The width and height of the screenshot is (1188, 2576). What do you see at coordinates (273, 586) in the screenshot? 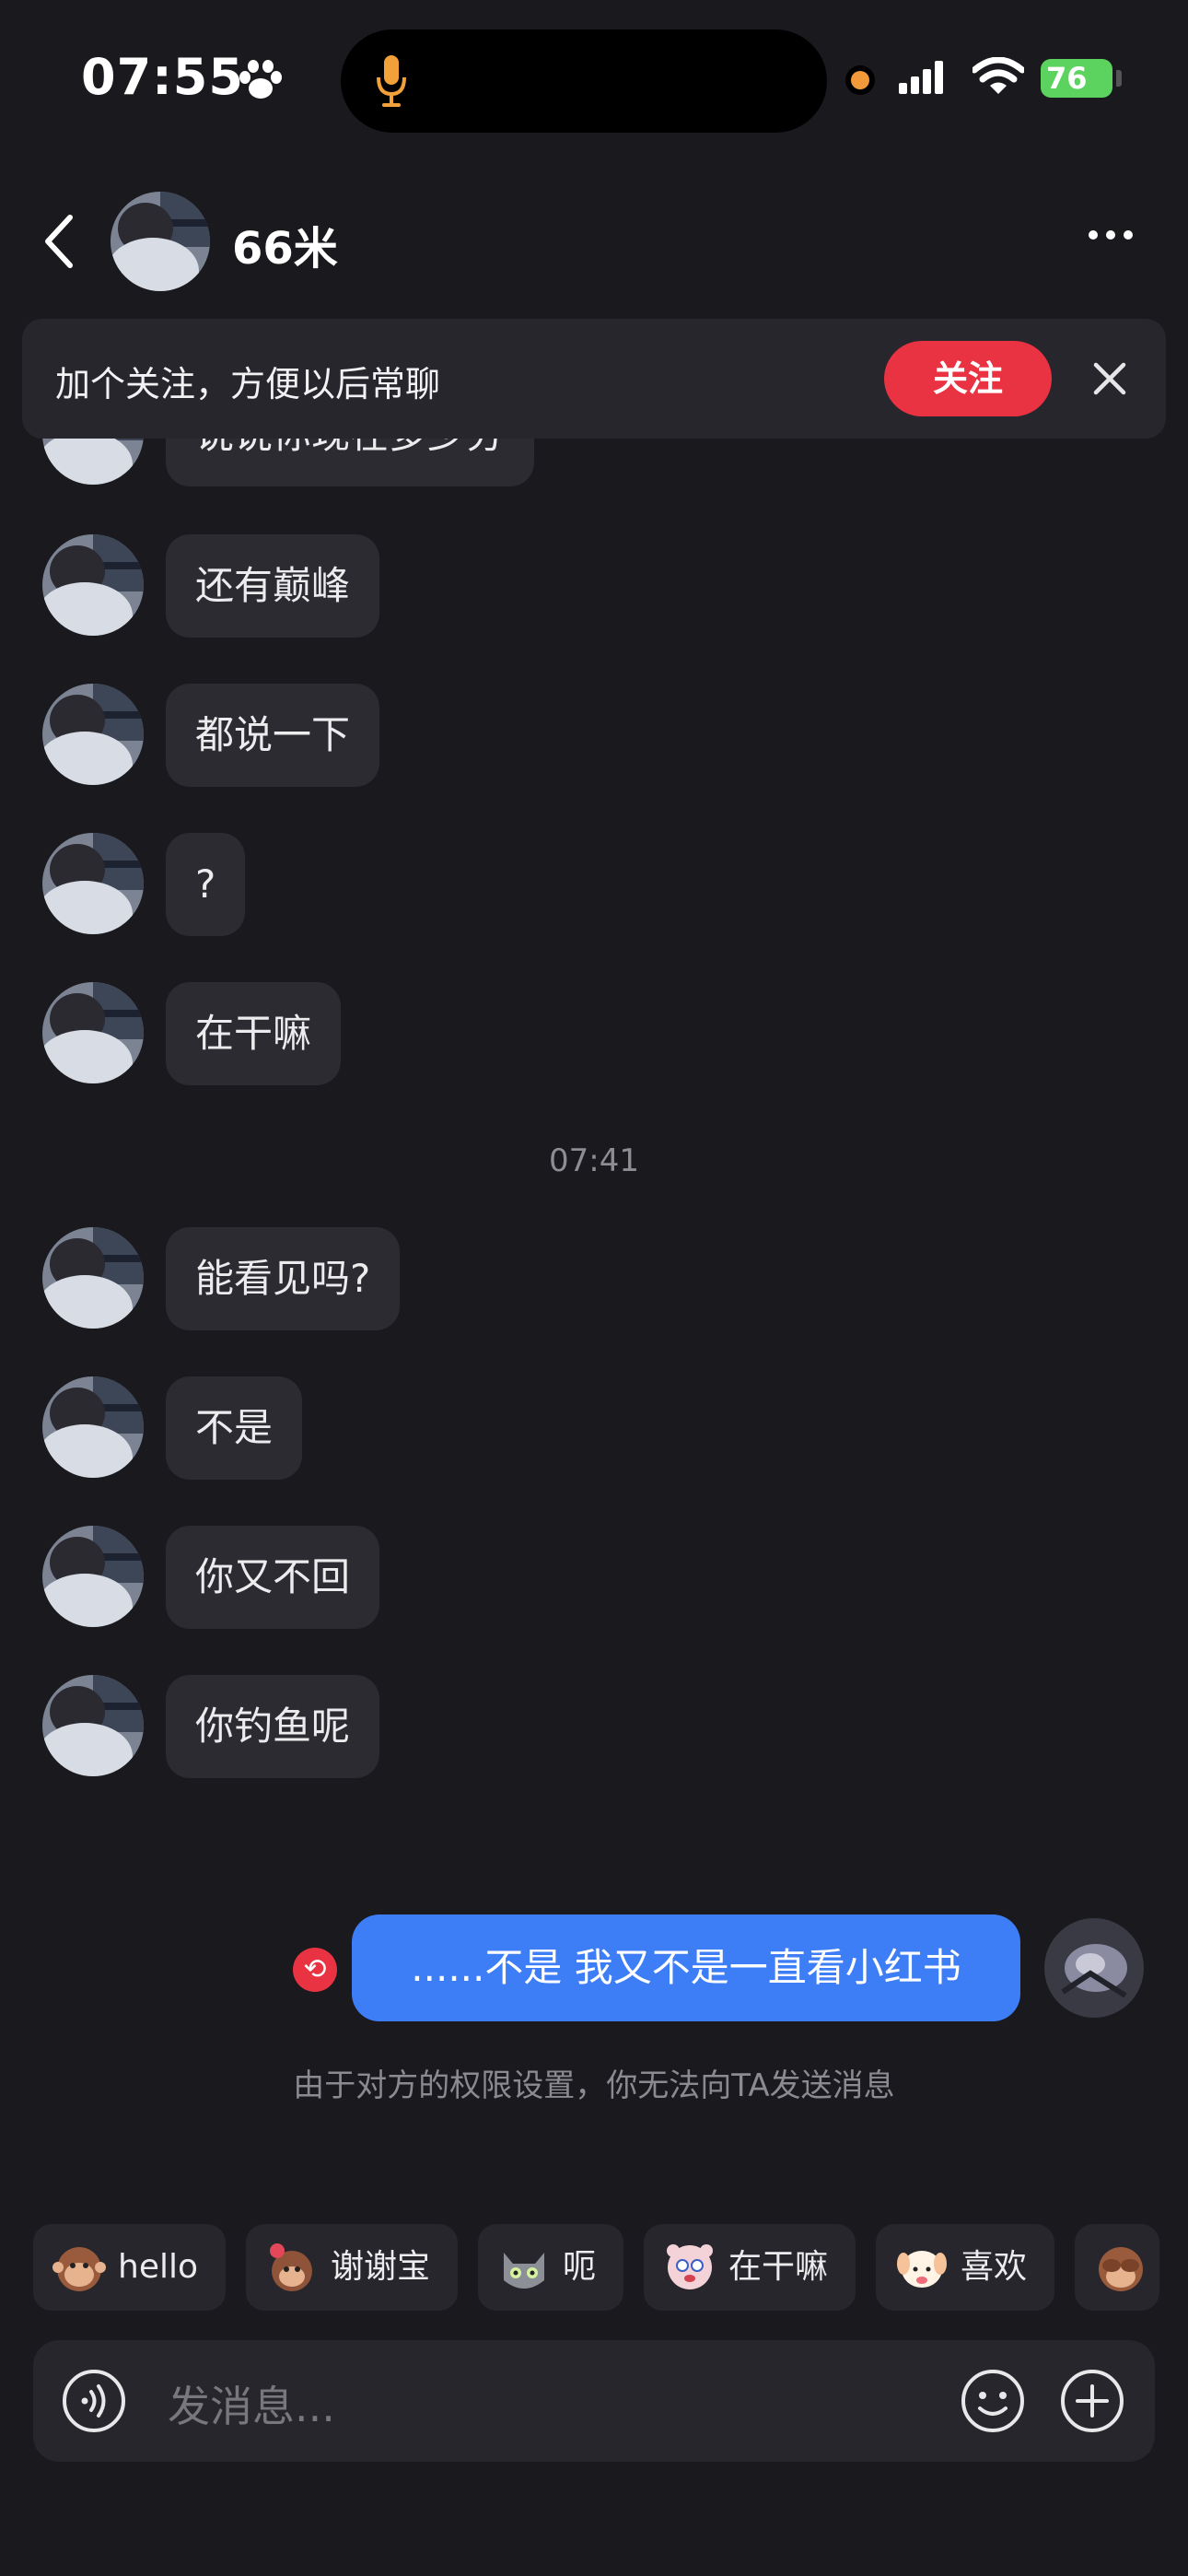
I see `message-bubble: 还有巅峰` at bounding box center [273, 586].